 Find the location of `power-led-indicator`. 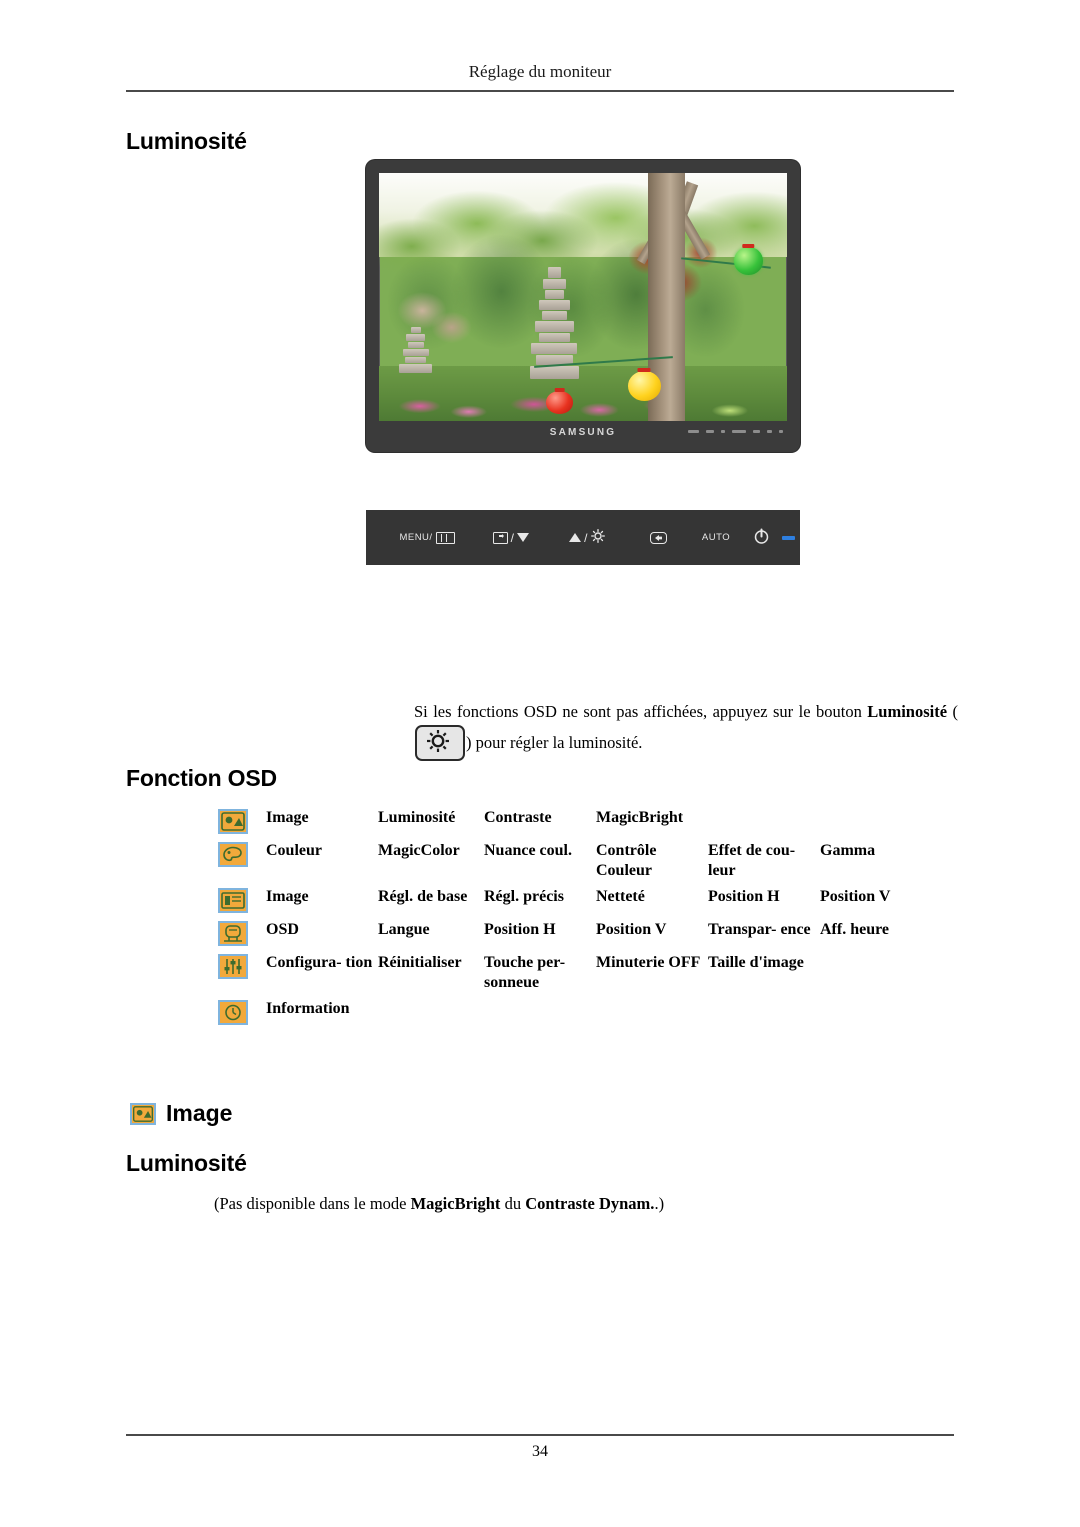

power-led-indicator is located at coordinates (788, 537).